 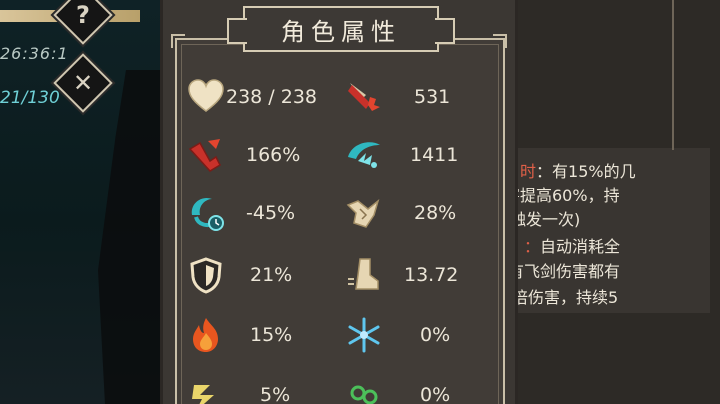 I want to click on stat-health: 238 / 238, so click(x=251, y=97).